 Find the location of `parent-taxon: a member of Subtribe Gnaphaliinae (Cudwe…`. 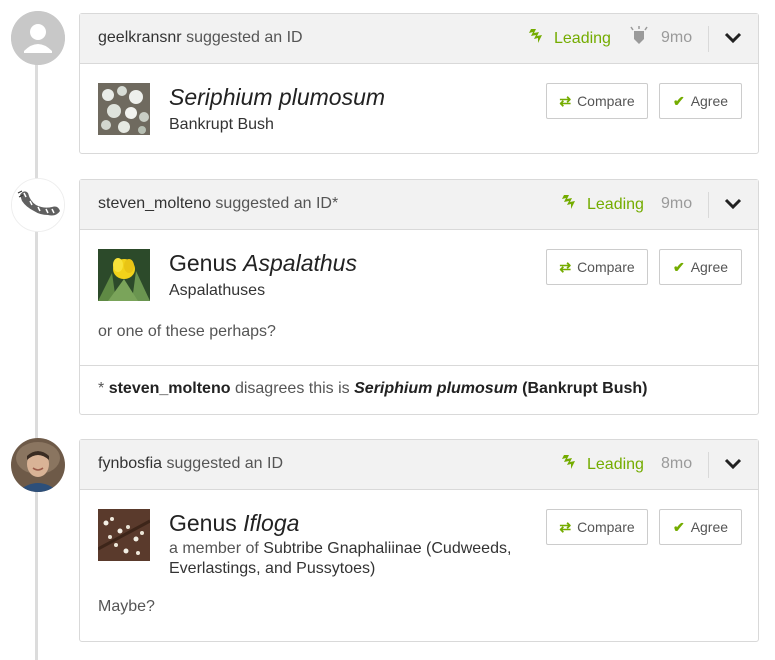

parent-taxon: a member of Subtribe Gnaphaliinae (Cudwe… is located at coordinates (340, 558).